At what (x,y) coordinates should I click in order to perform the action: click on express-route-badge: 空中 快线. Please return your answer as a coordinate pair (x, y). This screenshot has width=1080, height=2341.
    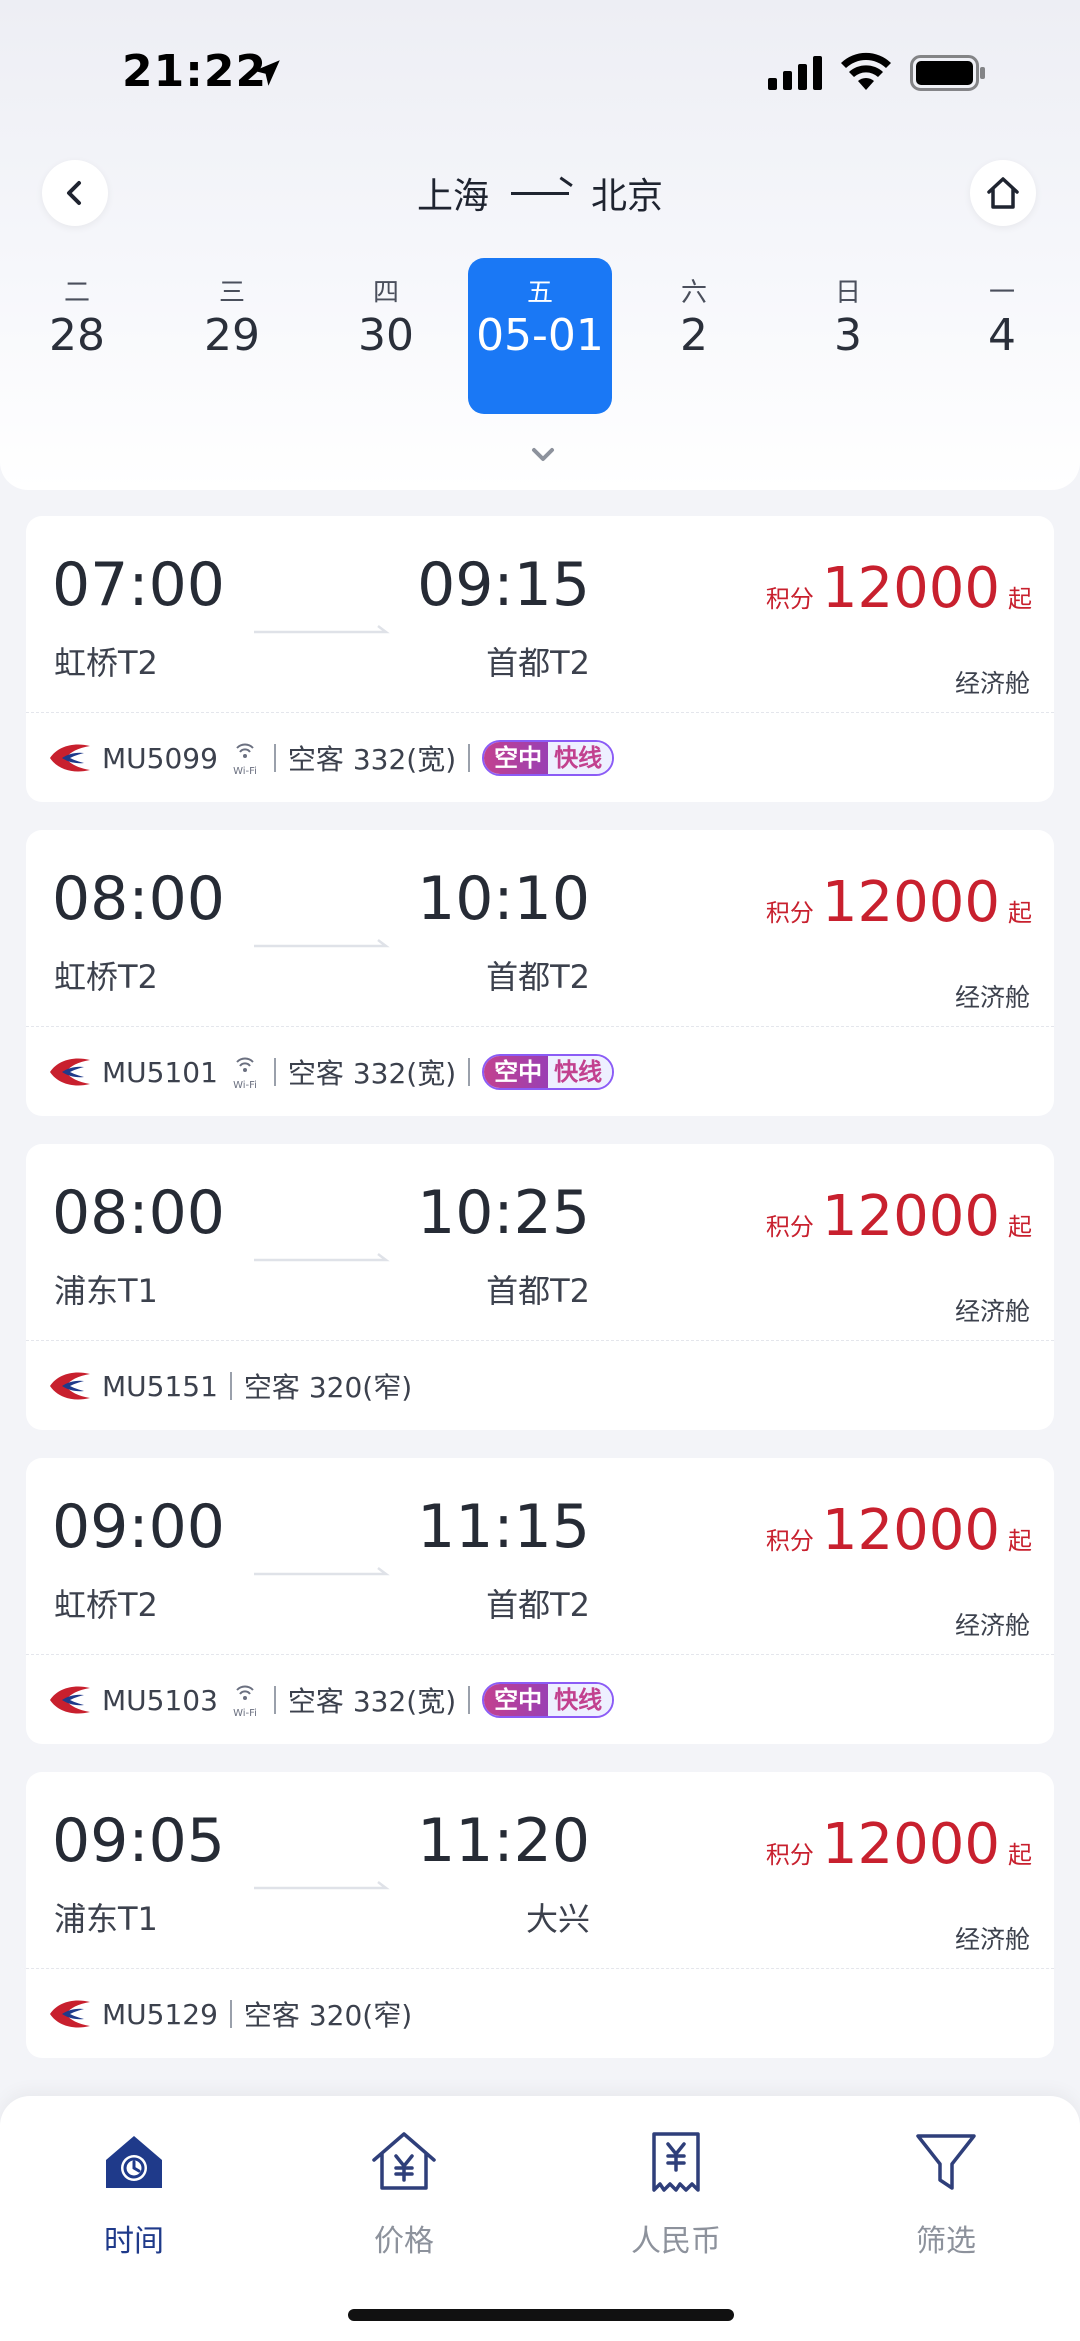
    Looking at the image, I should click on (548, 1072).